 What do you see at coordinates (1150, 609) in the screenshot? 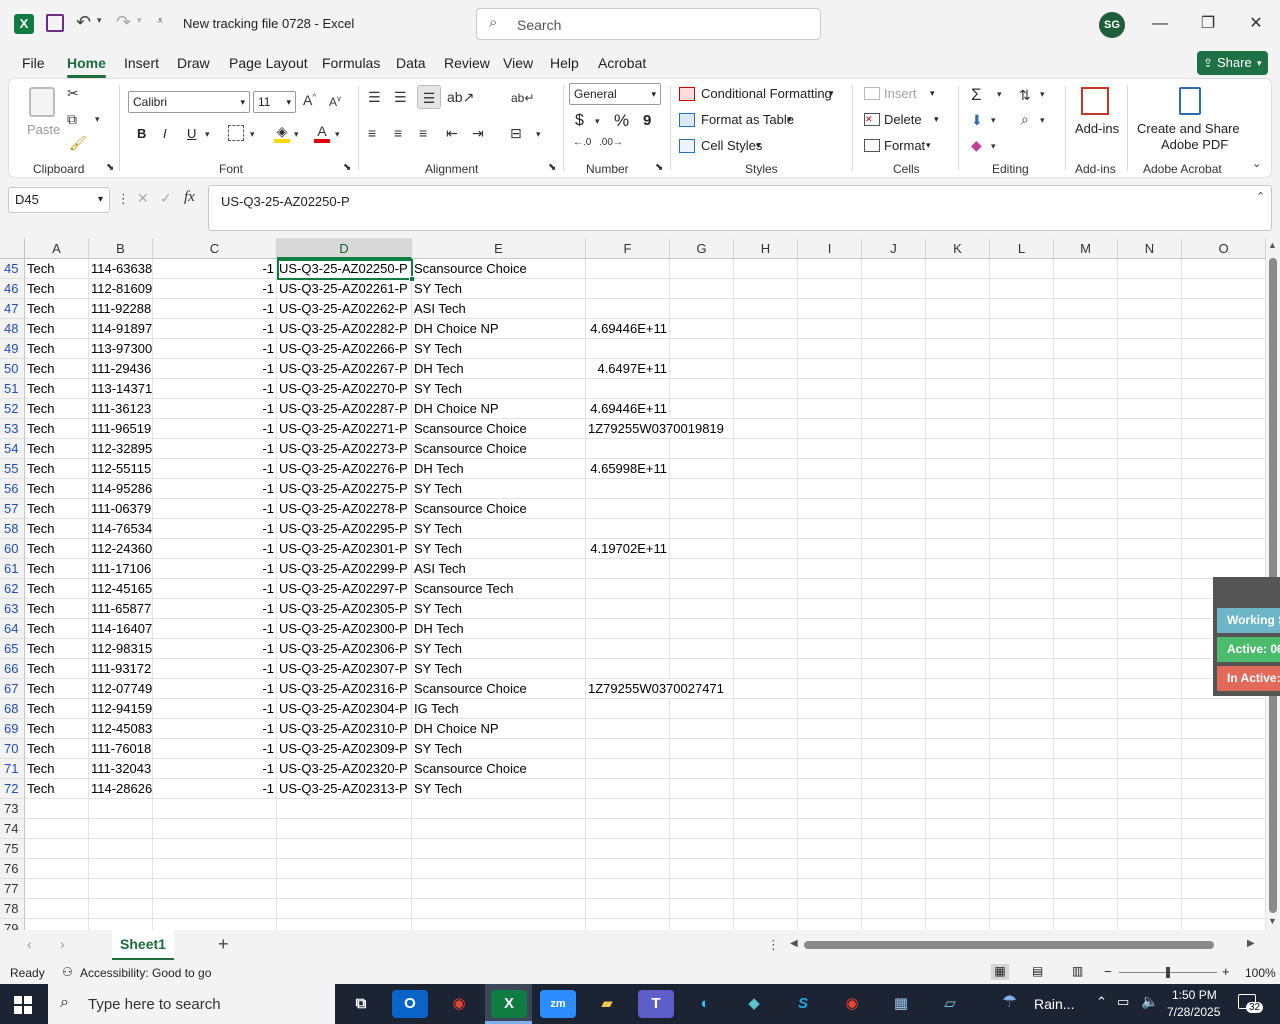
I see `cell-n63` at bounding box center [1150, 609].